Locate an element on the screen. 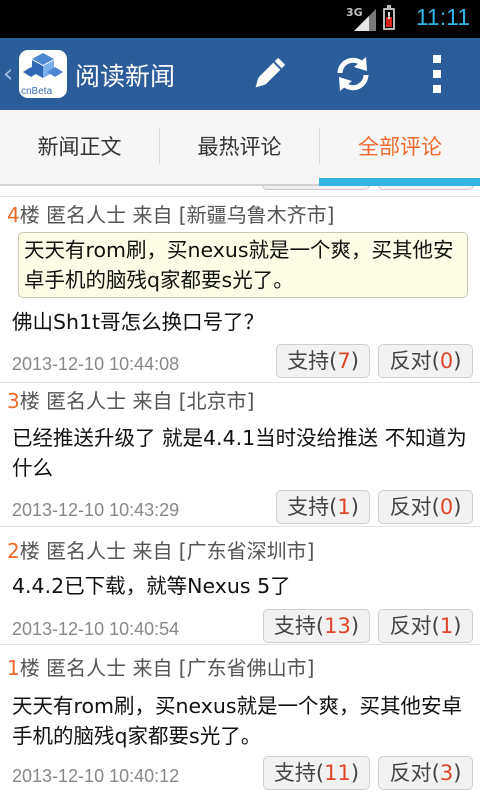  status-clock: 11:11 is located at coordinates (442, 17).